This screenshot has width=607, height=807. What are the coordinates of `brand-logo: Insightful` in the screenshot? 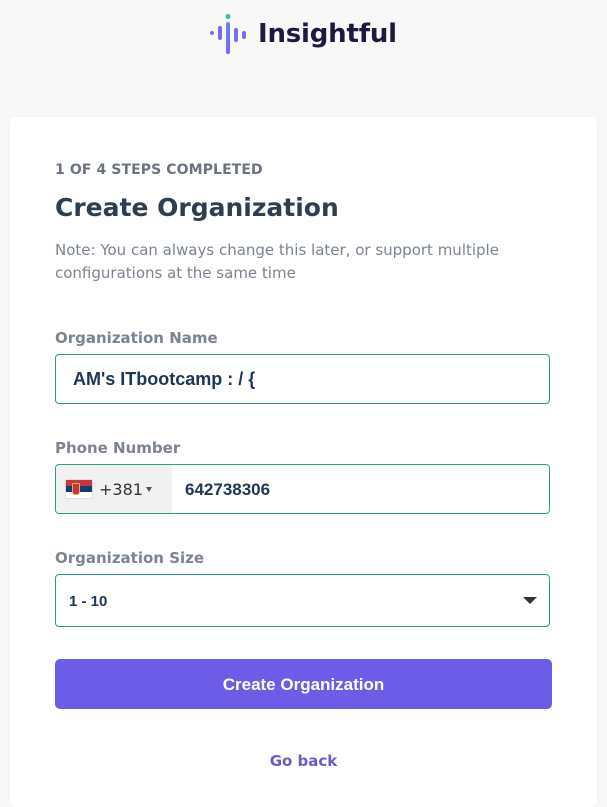 It's located at (302, 34).